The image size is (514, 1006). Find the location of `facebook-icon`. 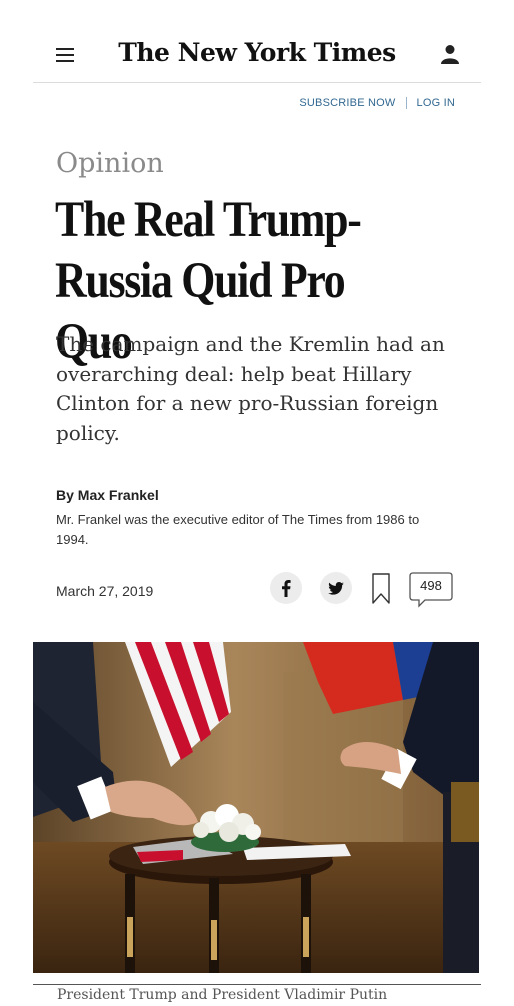

facebook-icon is located at coordinates (286, 588).